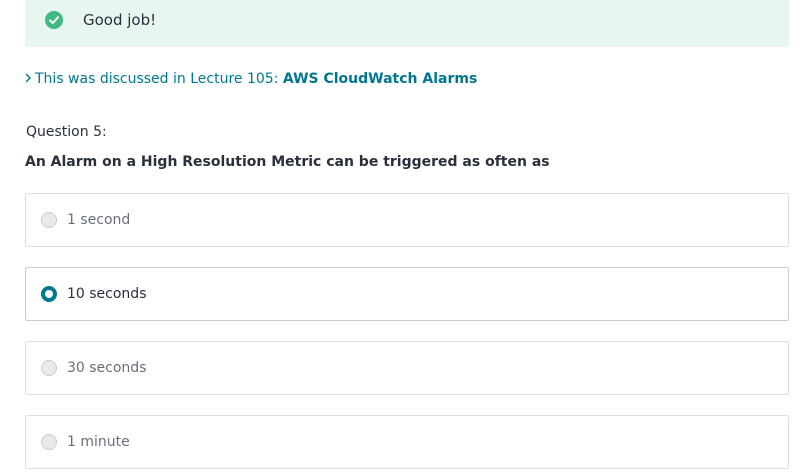 The width and height of the screenshot is (804, 475). Describe the element at coordinates (120, 20) in the screenshot. I see `feedback-message: Good job!` at that location.